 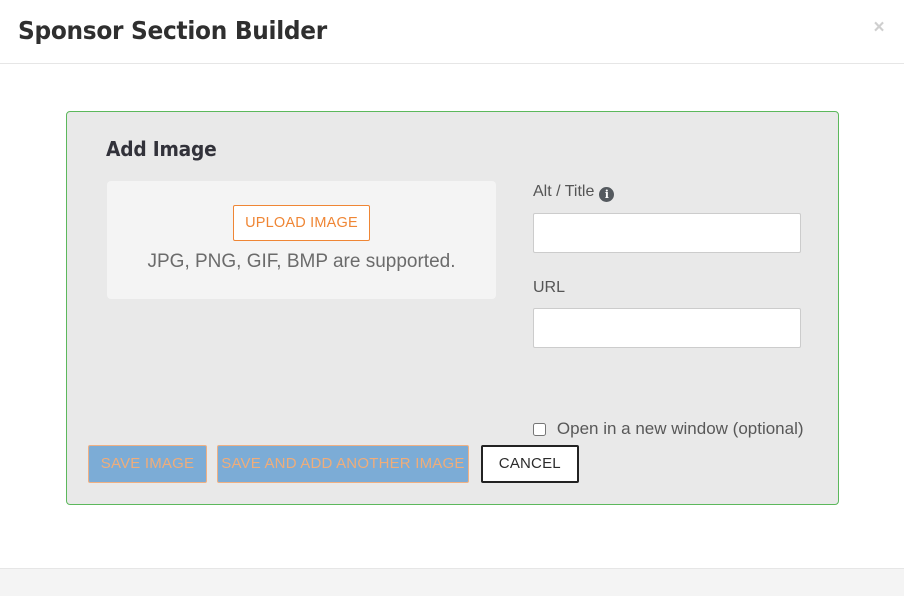 I want to click on alt-title-input, so click(x=667, y=233).